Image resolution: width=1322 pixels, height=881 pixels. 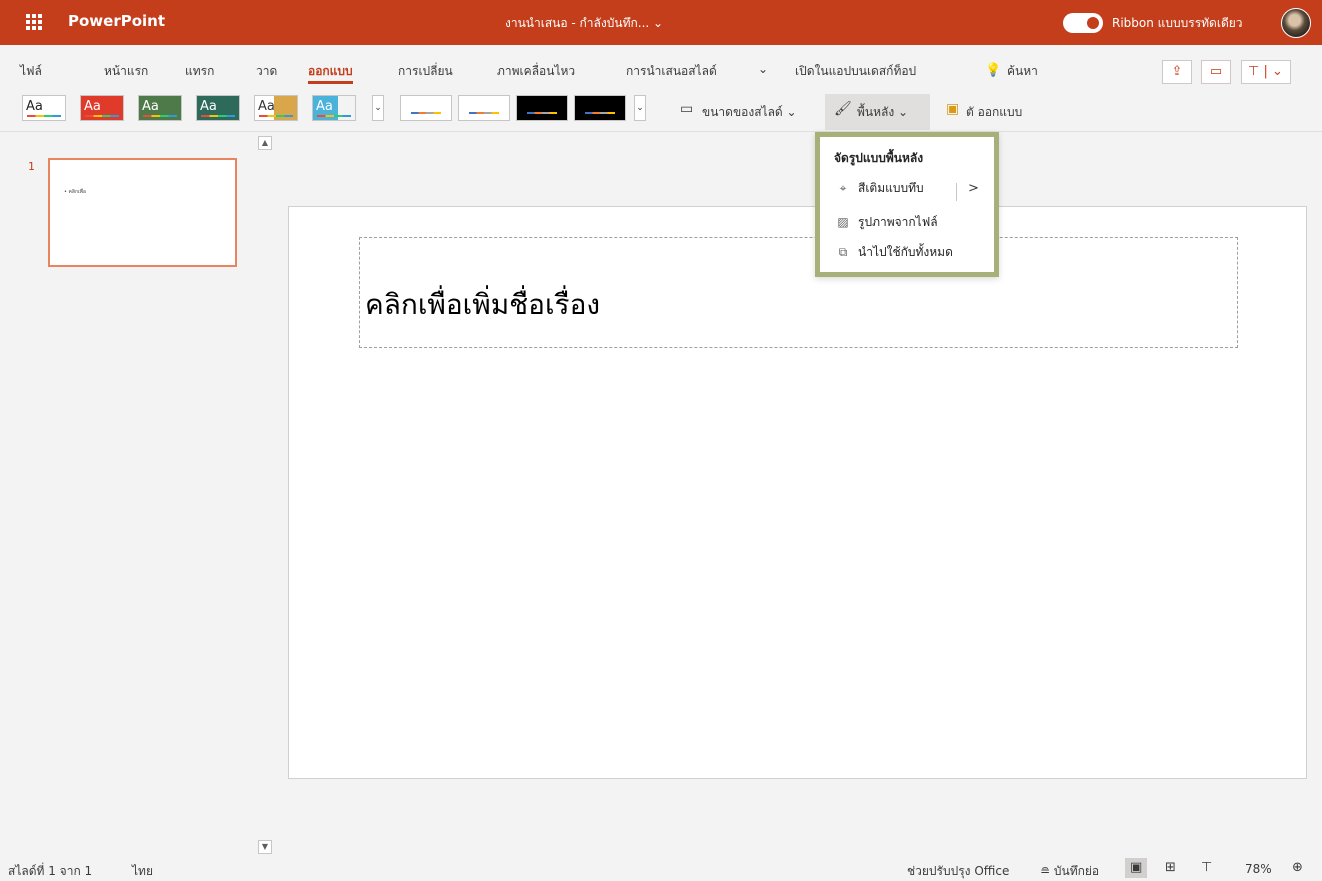 I want to click on simplified-ribbon-toggle, so click(x=1083, y=23).